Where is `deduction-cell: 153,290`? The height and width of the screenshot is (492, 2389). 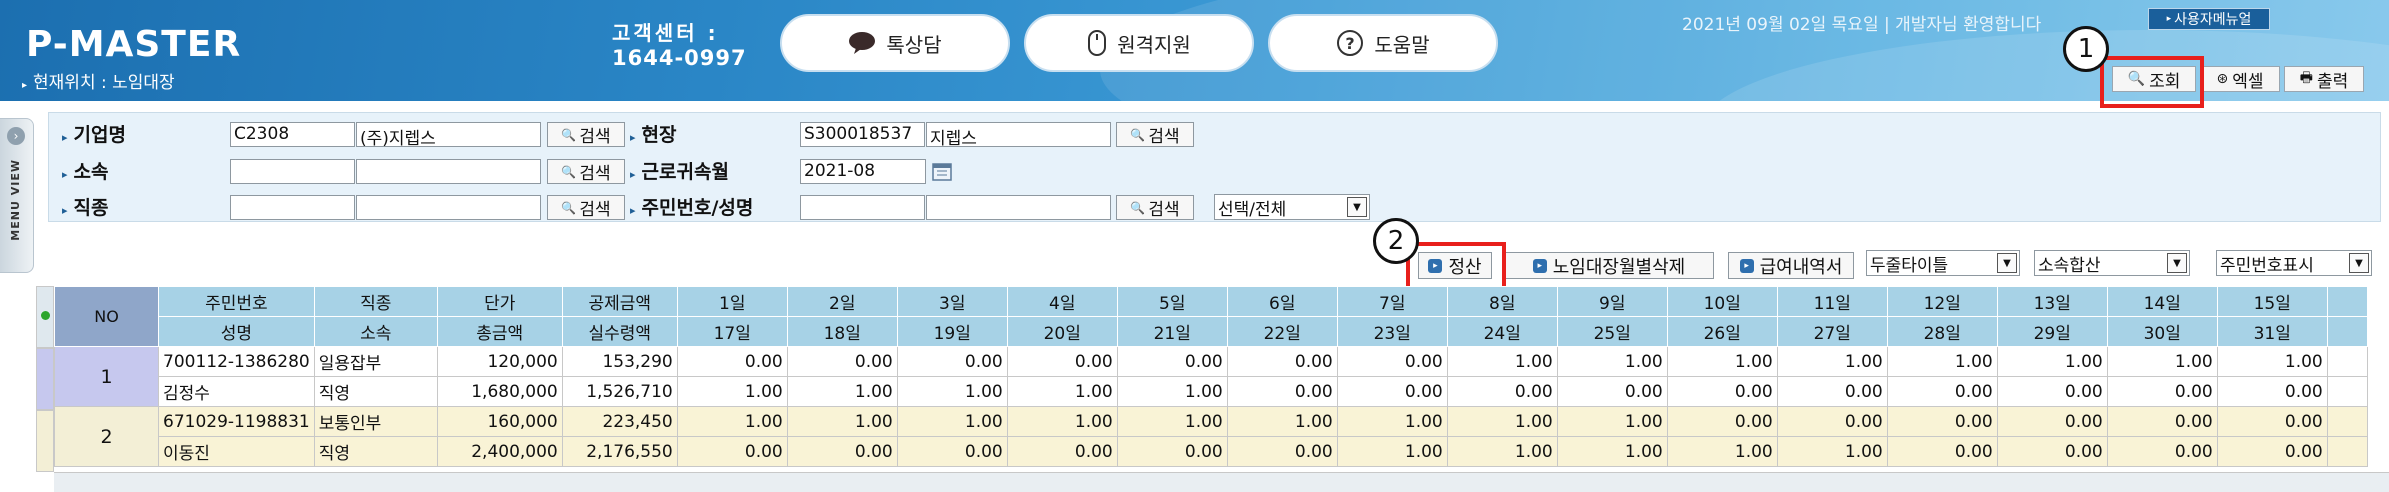 deduction-cell: 153,290 is located at coordinates (619, 361).